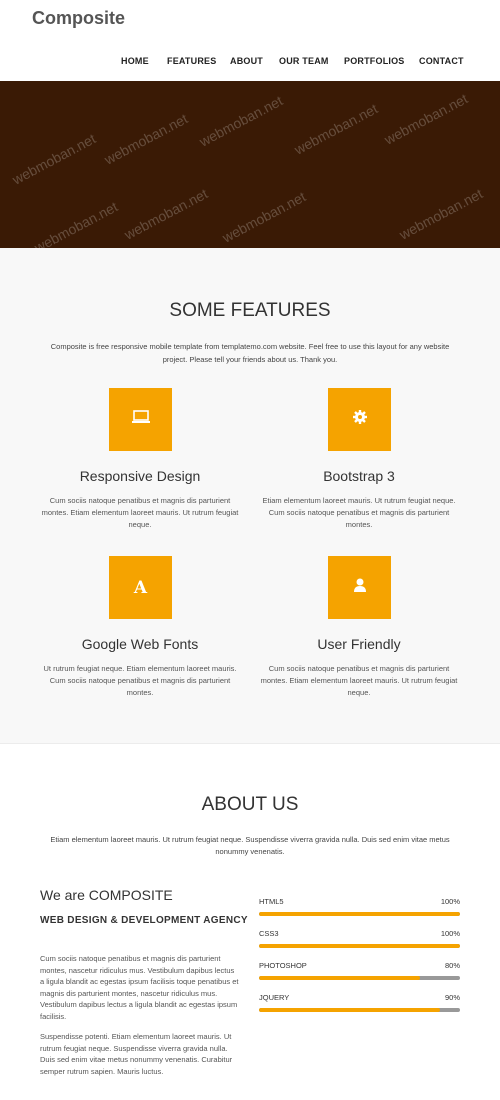 Image resolution: width=500 pixels, height=1100 pixels. I want to click on skill-name: HTML5, so click(271, 901).